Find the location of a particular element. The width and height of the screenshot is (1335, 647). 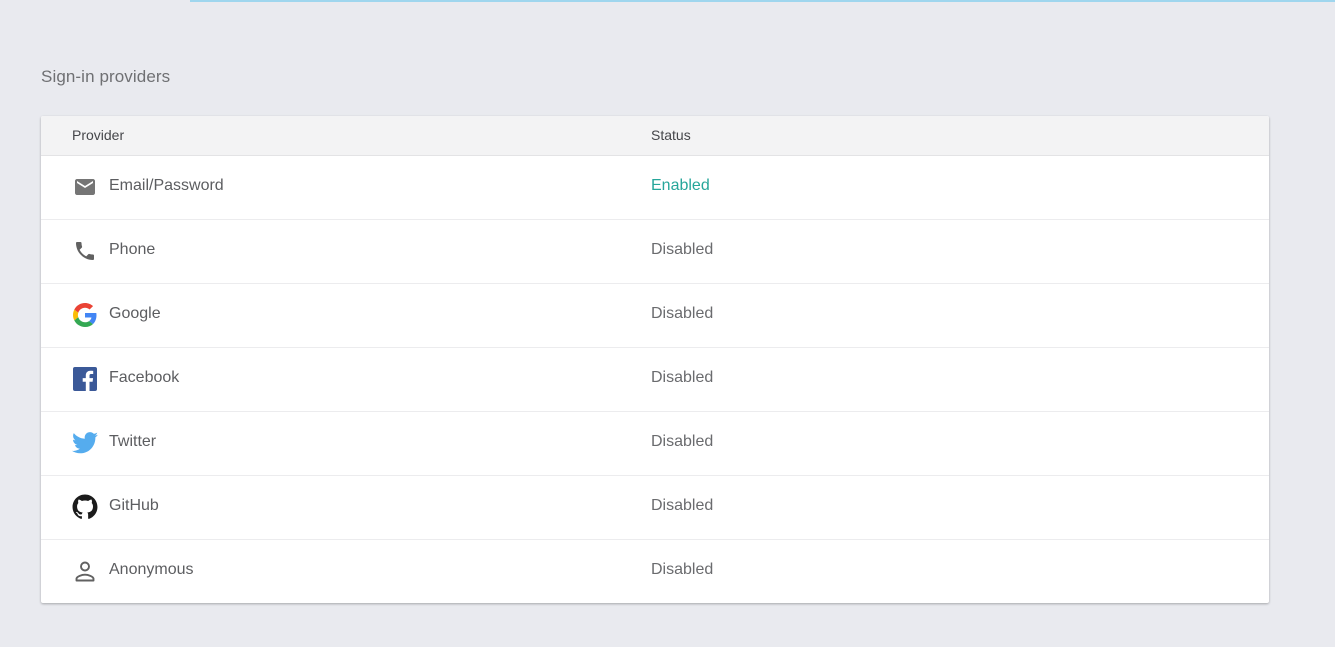

phone-icon is located at coordinates (85, 251).